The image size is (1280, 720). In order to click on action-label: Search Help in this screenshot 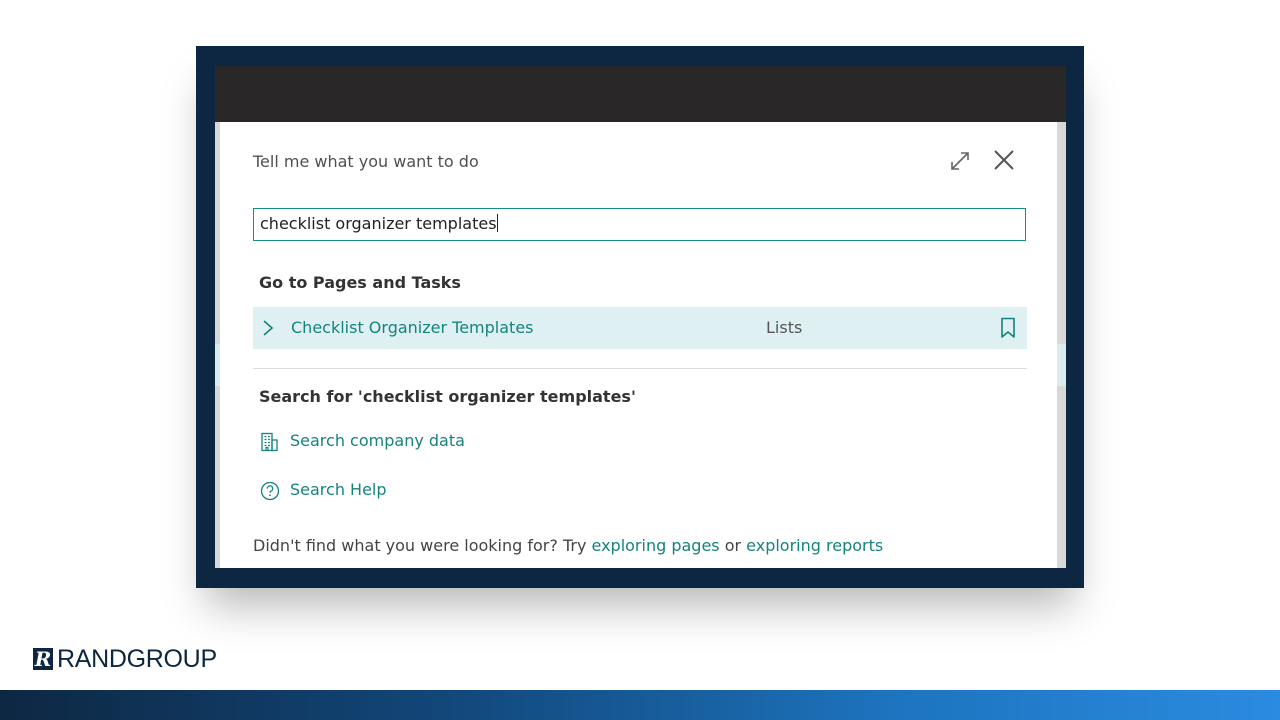, I will do `click(338, 489)`.